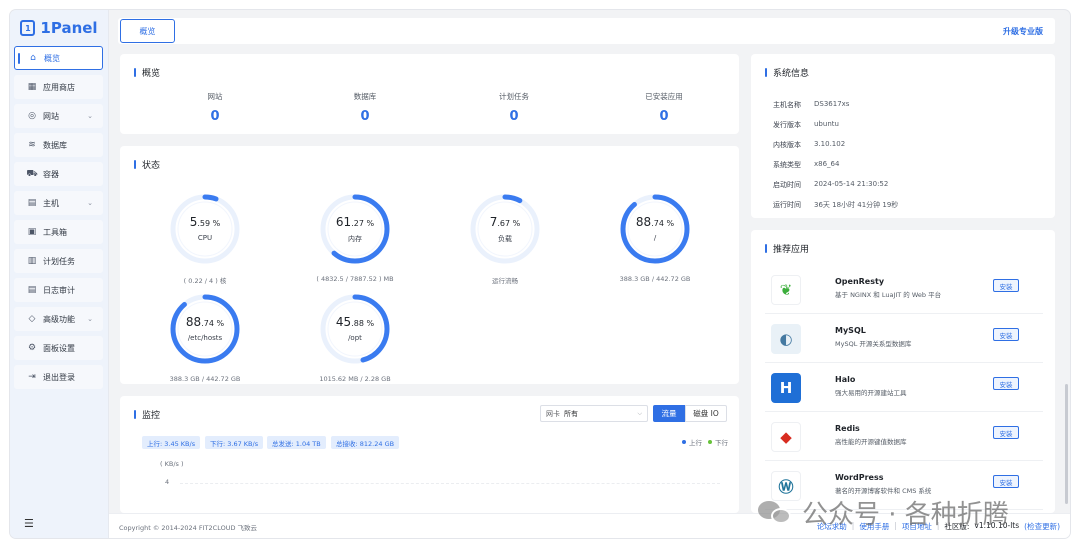  I want to click on sidebar-item-container: ⛟ 容器, so click(58, 174).